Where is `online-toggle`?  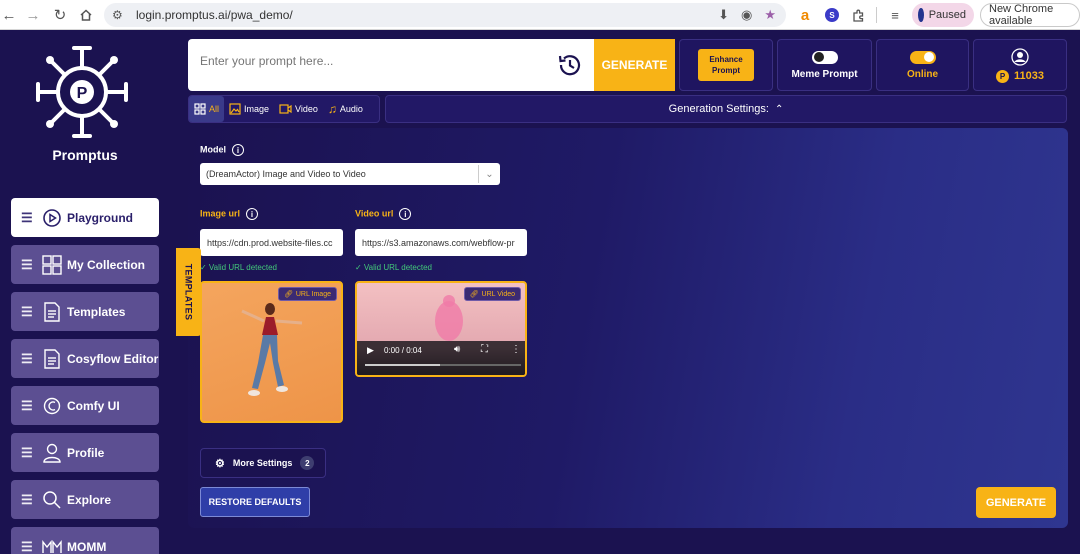
online-toggle is located at coordinates (922, 57).